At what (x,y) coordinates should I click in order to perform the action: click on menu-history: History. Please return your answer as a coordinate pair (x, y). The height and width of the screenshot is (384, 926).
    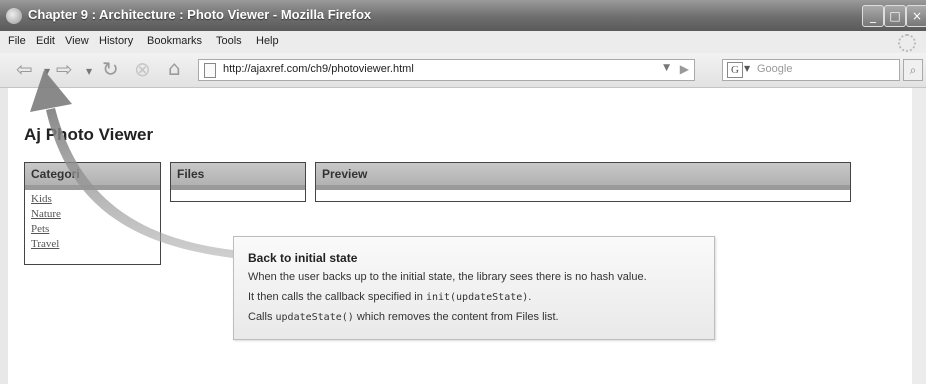
    Looking at the image, I should click on (116, 41).